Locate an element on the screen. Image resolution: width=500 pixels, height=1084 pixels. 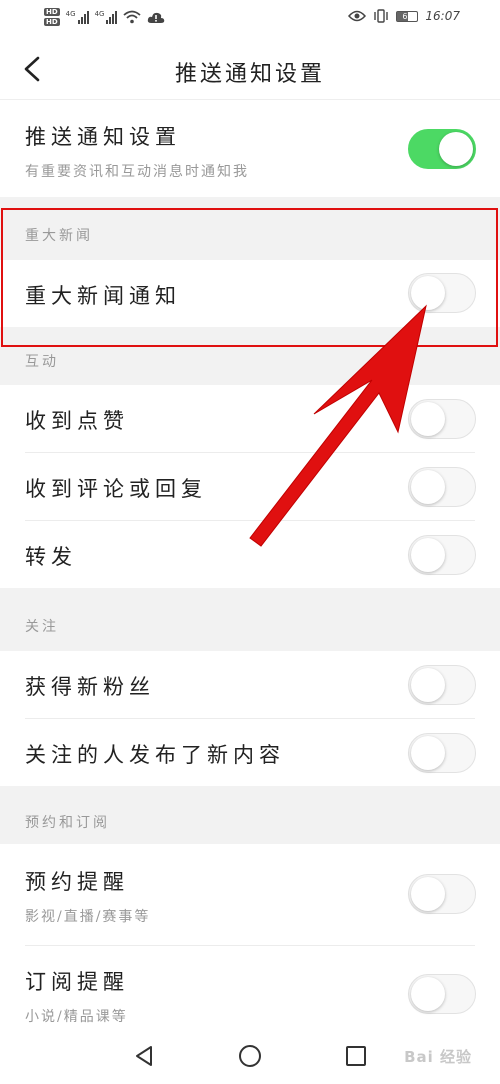
home-circle-icon is located at coordinates (250, 1056).